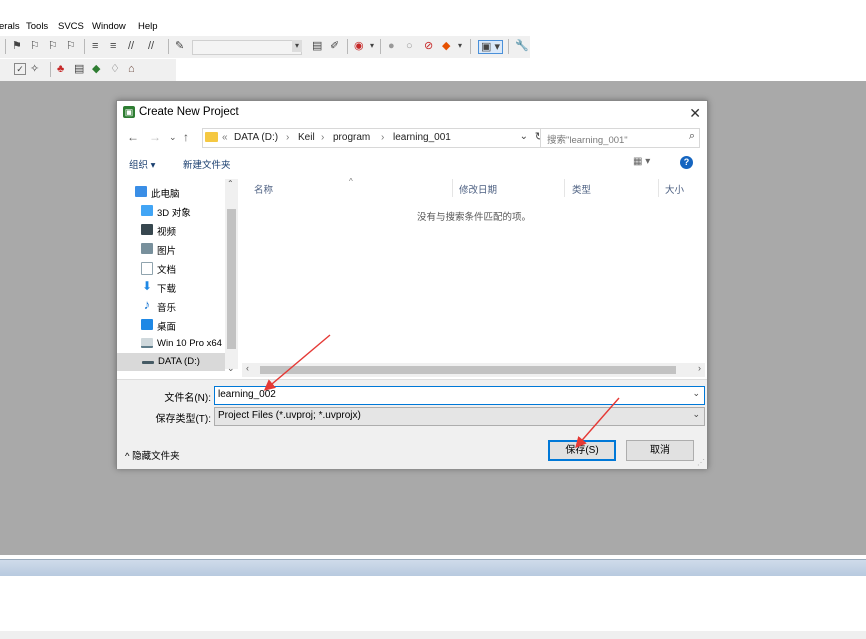 The width and height of the screenshot is (866, 639). Describe the element at coordinates (151, 46) in the screenshot. I see `uncomment-icon: //` at that location.